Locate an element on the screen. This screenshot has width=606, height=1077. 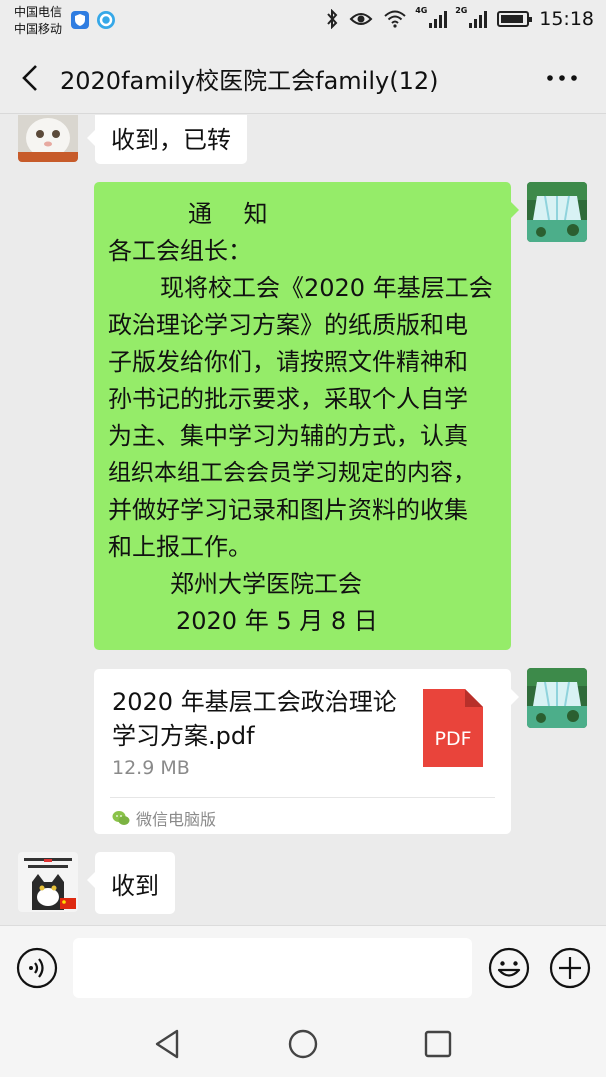
message-bubble: 收到，已转 is located at coordinates (167, 139).